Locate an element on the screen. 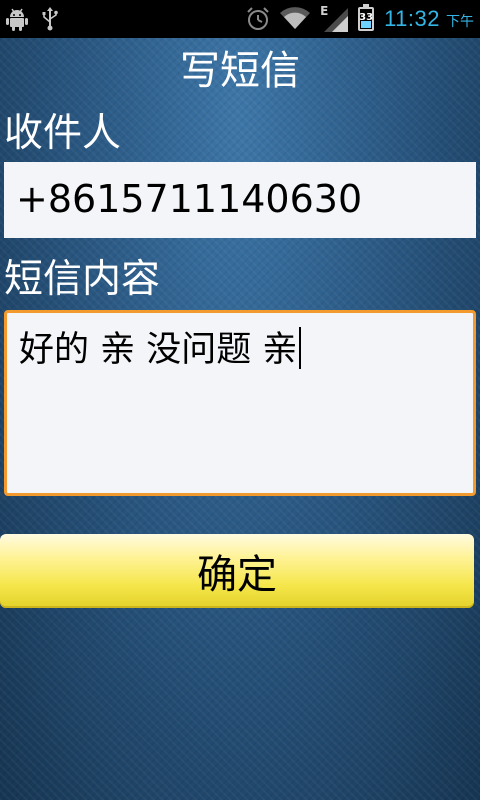 The height and width of the screenshot is (800, 480). confirm-button-label: 确定 is located at coordinates (237, 575).